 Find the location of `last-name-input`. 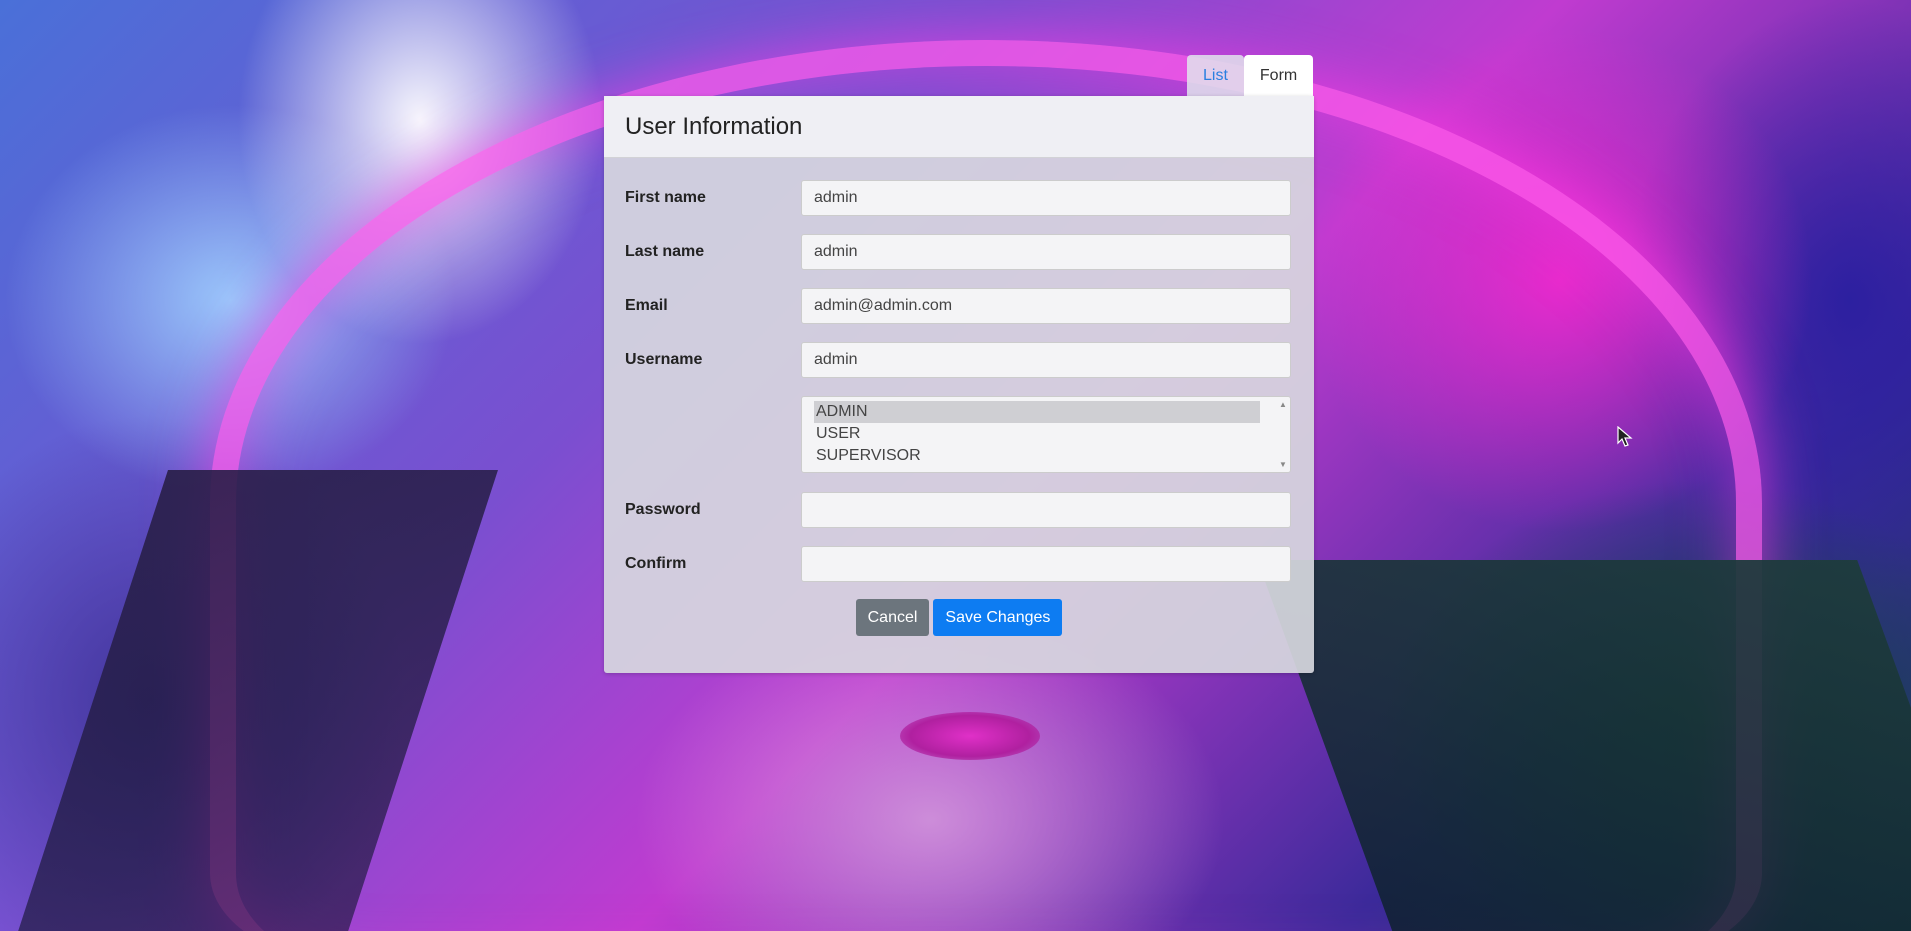

last-name-input is located at coordinates (1046, 252).